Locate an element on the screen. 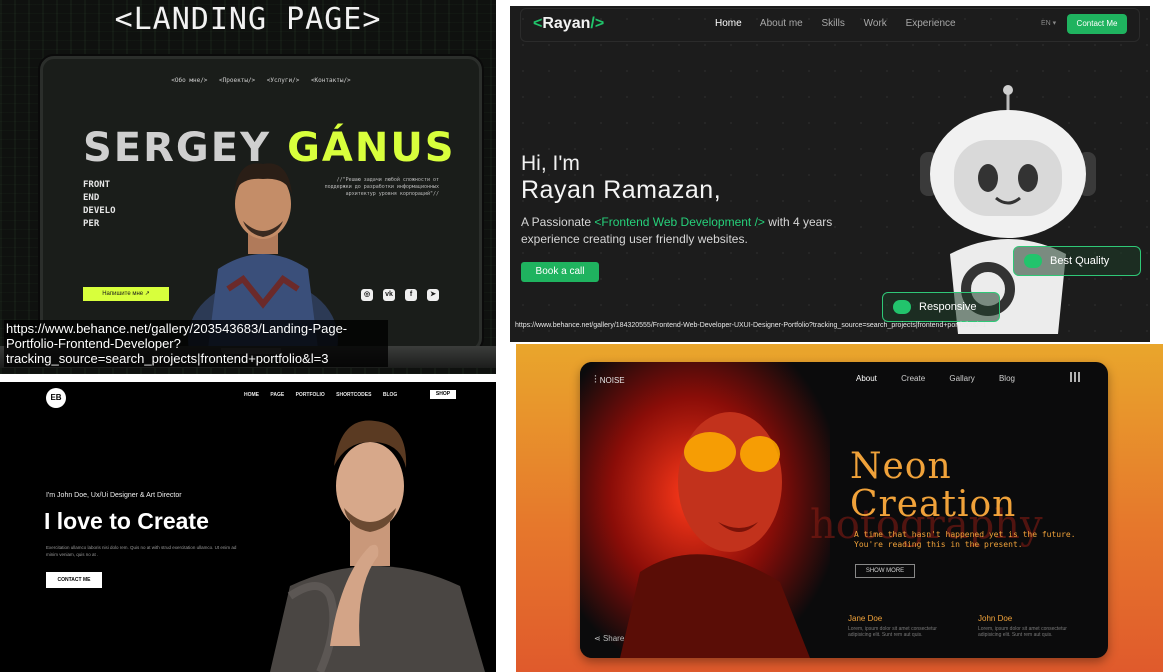 The width and height of the screenshot is (1163, 672). author-name: Jane Doe is located at coordinates (865, 618).